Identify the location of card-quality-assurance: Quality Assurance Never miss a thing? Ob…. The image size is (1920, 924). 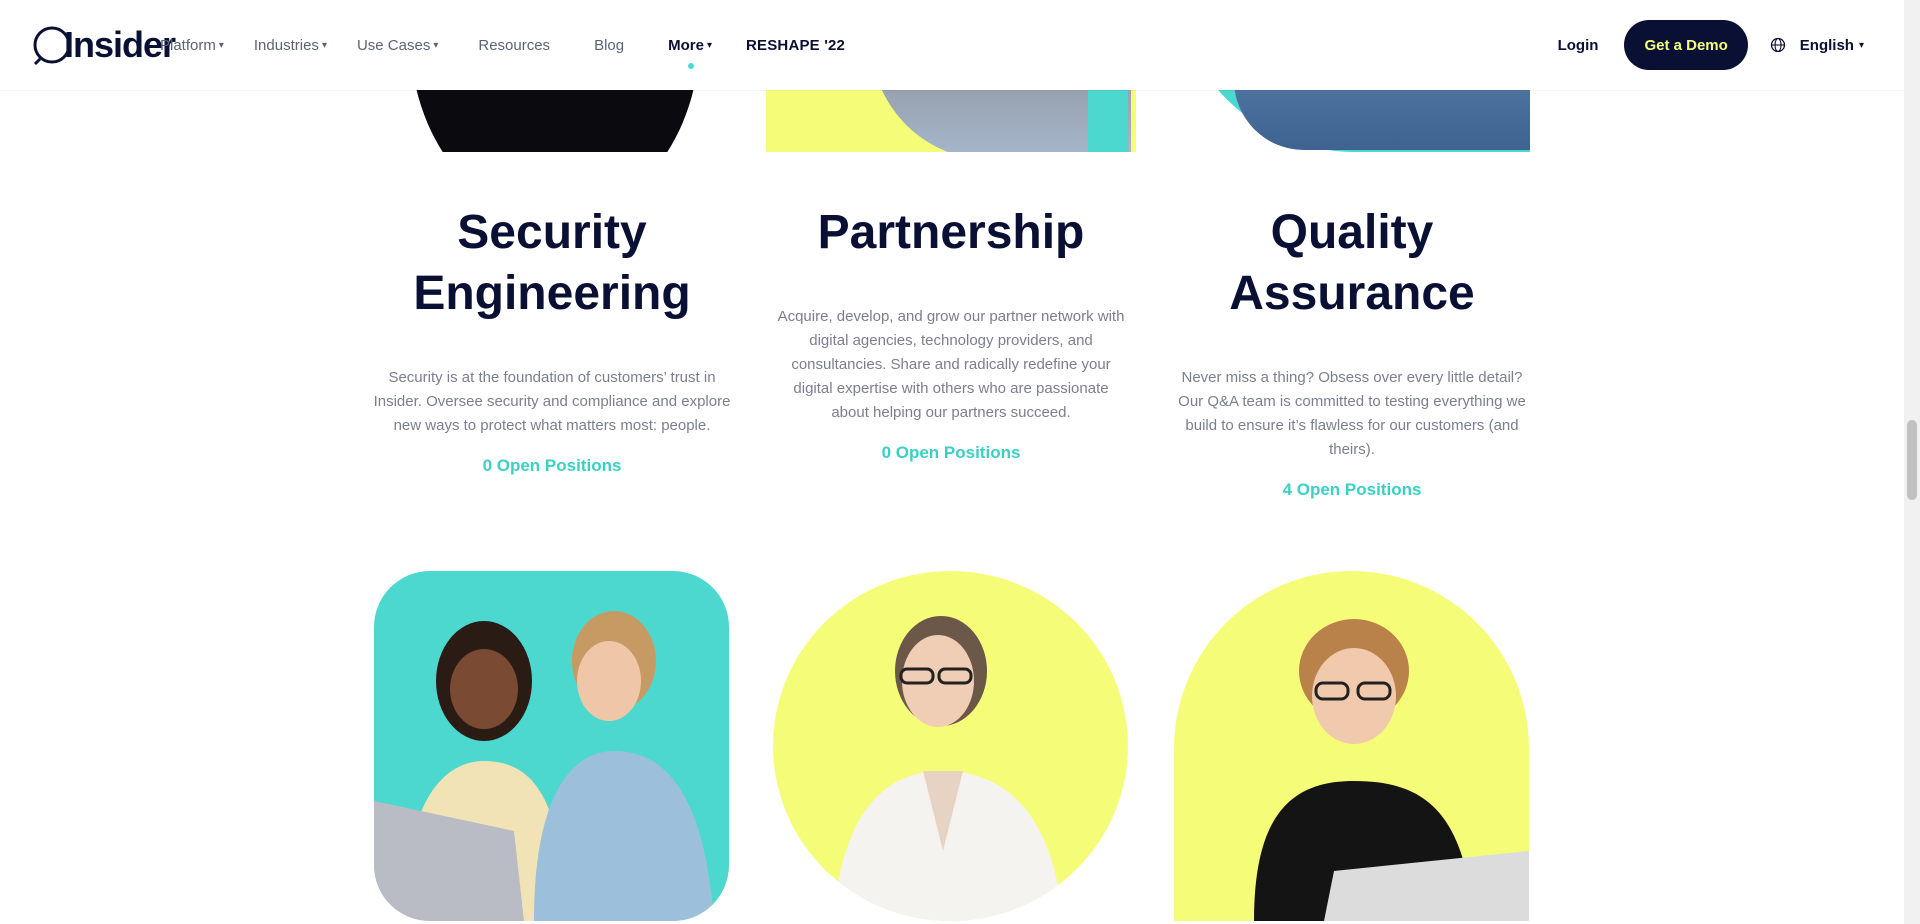
(1352, 351).